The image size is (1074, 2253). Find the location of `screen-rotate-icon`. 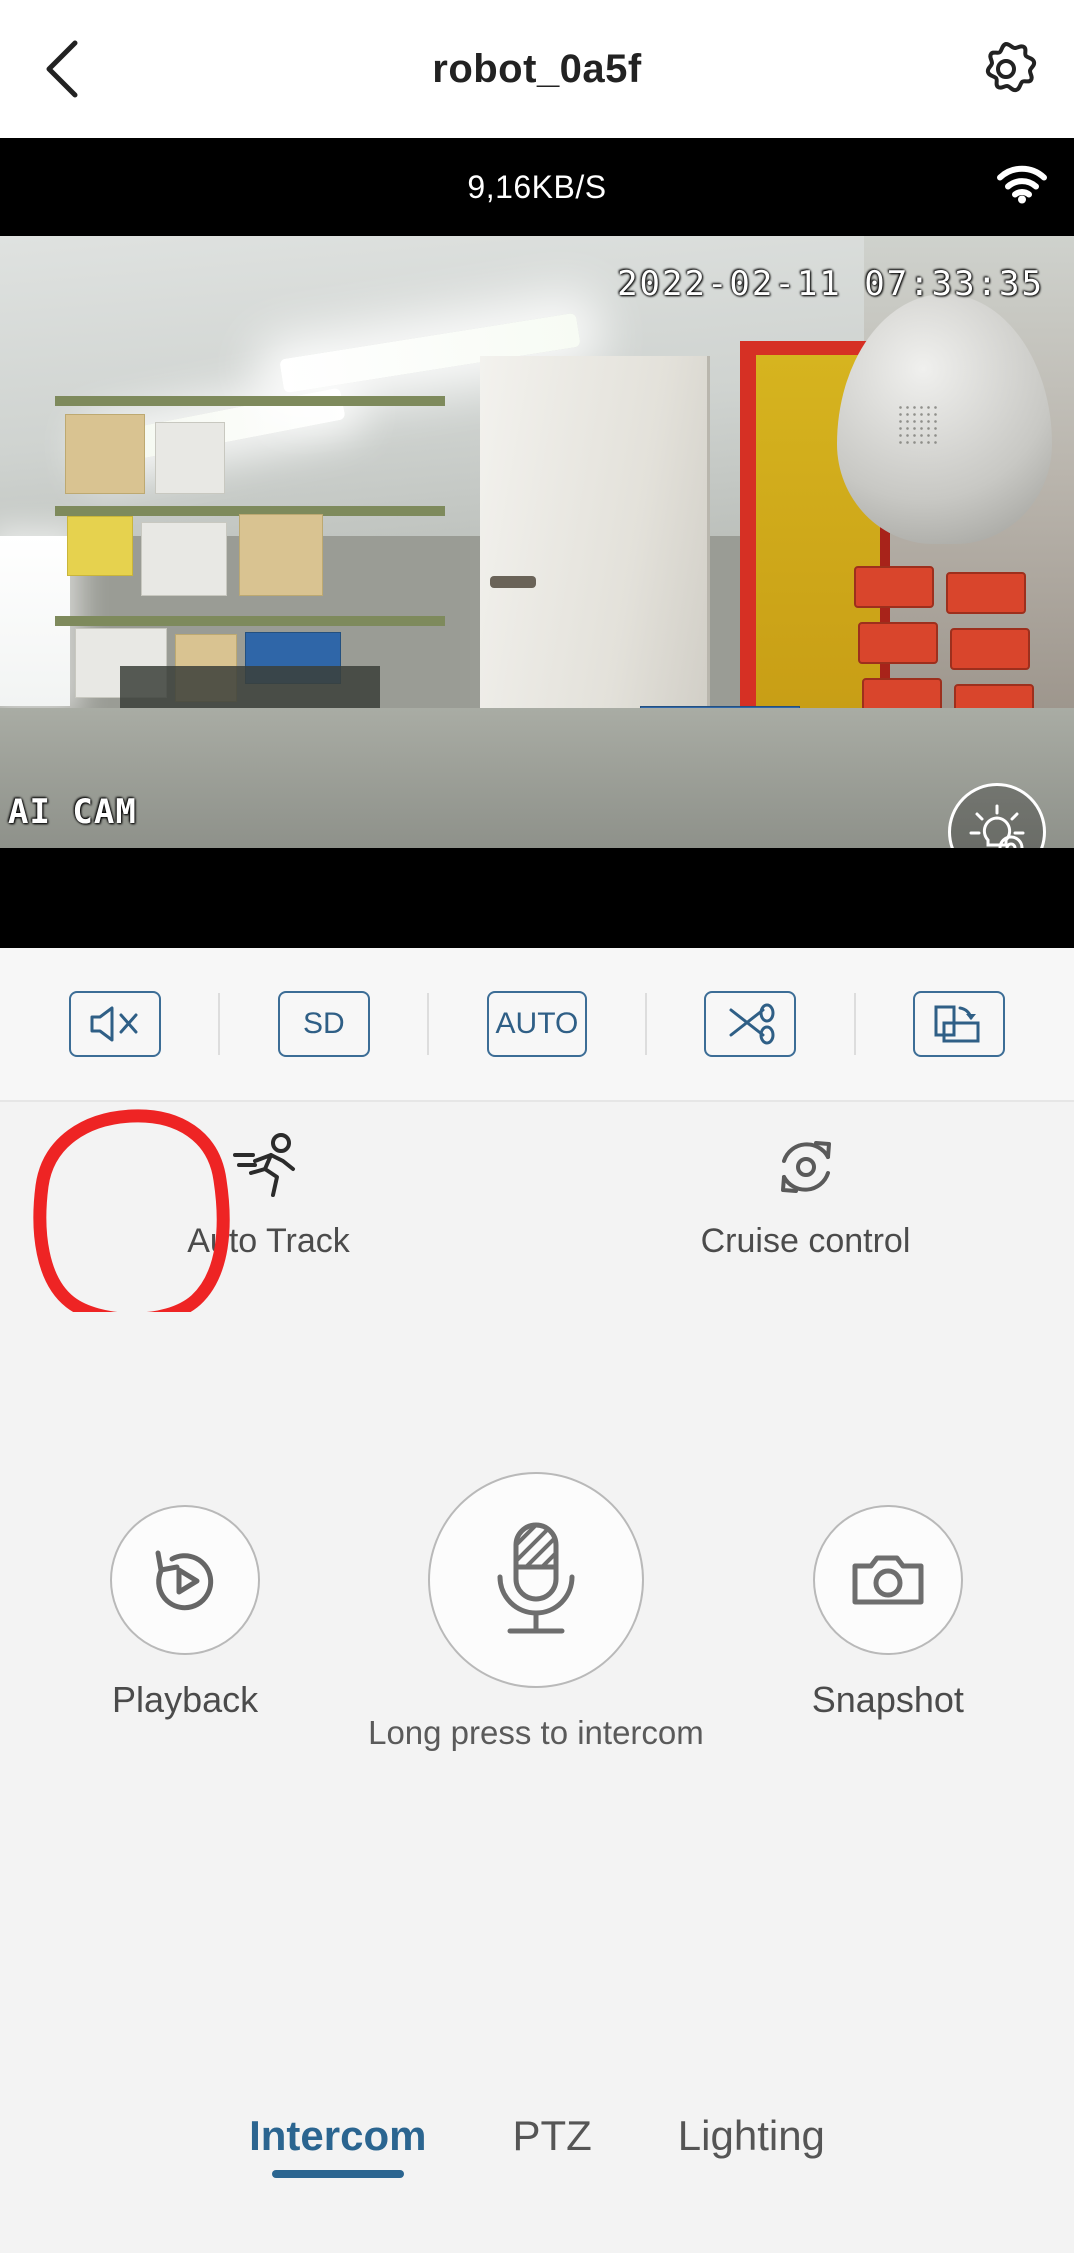

screen-rotate-icon is located at coordinates (957, 1024).